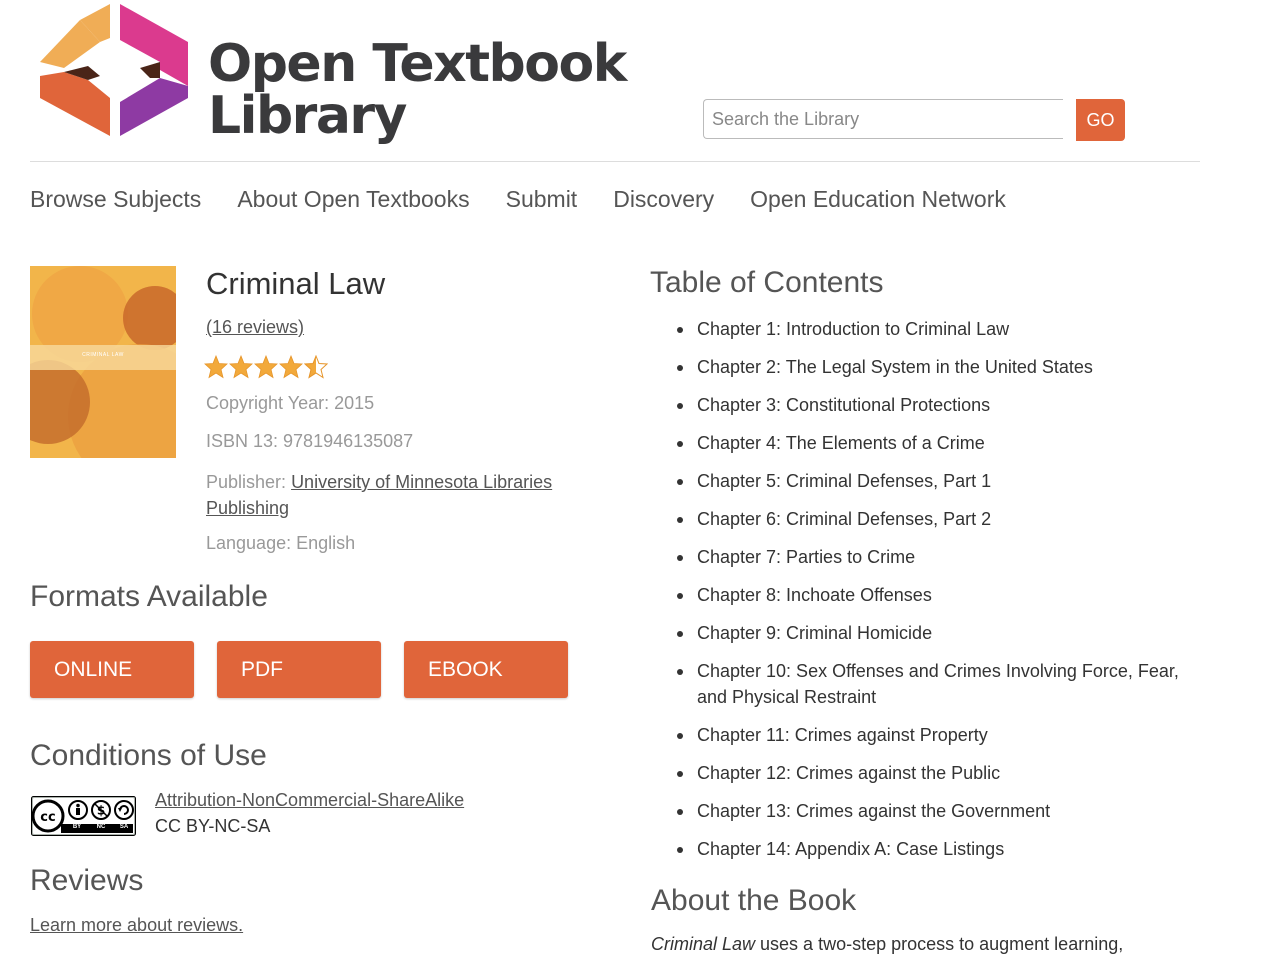 This screenshot has width=1280, height=960. I want to click on site-logo, so click(115, 72).